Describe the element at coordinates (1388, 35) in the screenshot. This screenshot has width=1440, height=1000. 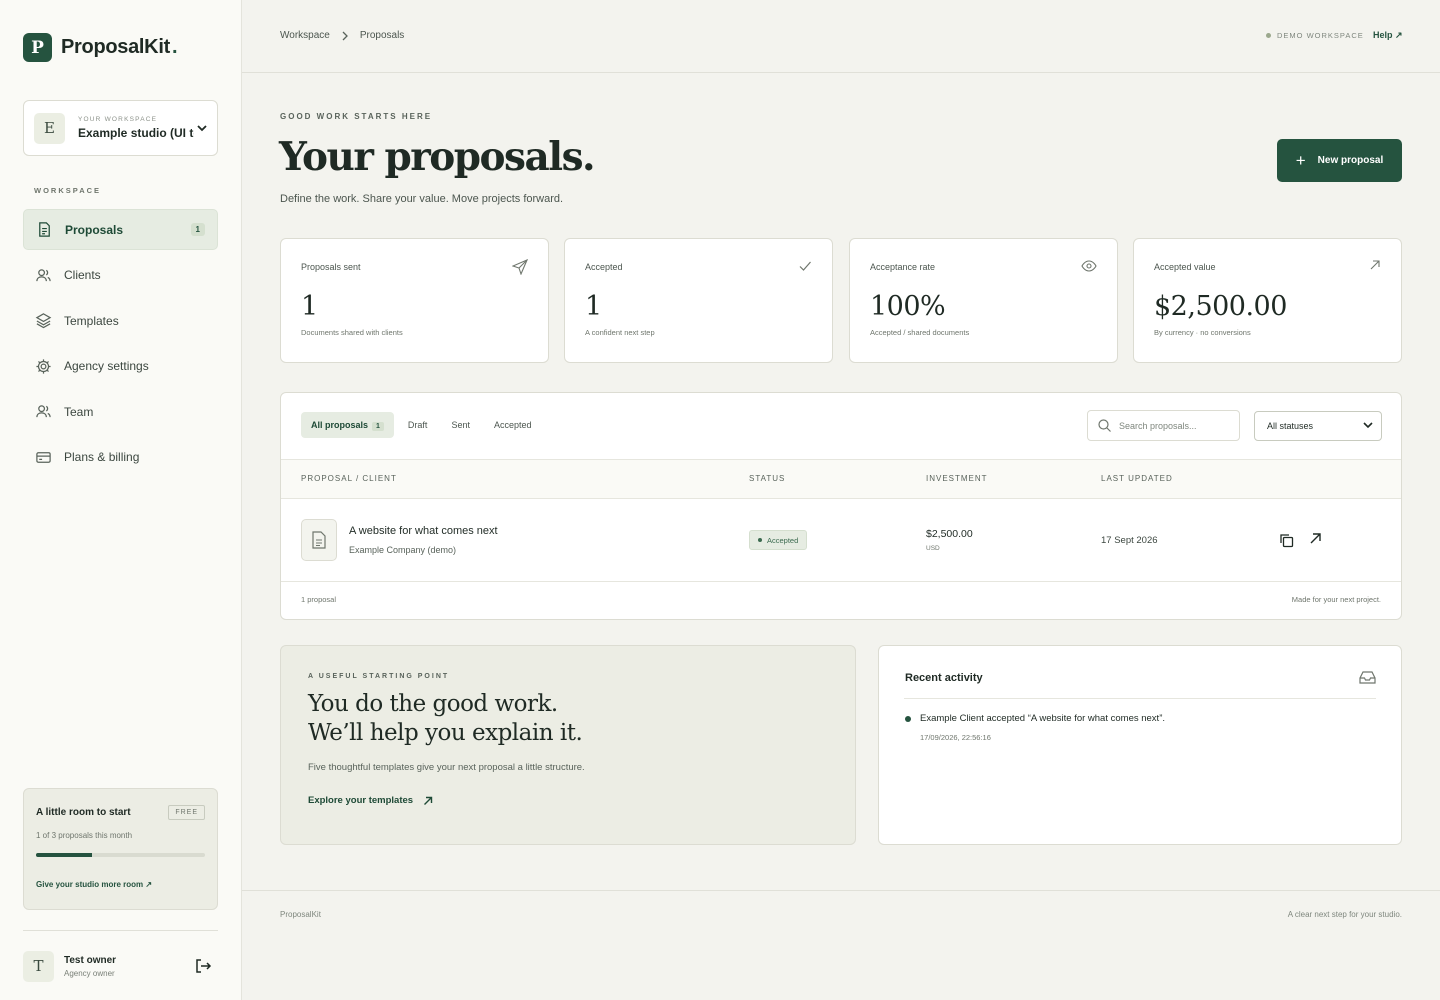
I see `help-link: Help ↗` at that location.